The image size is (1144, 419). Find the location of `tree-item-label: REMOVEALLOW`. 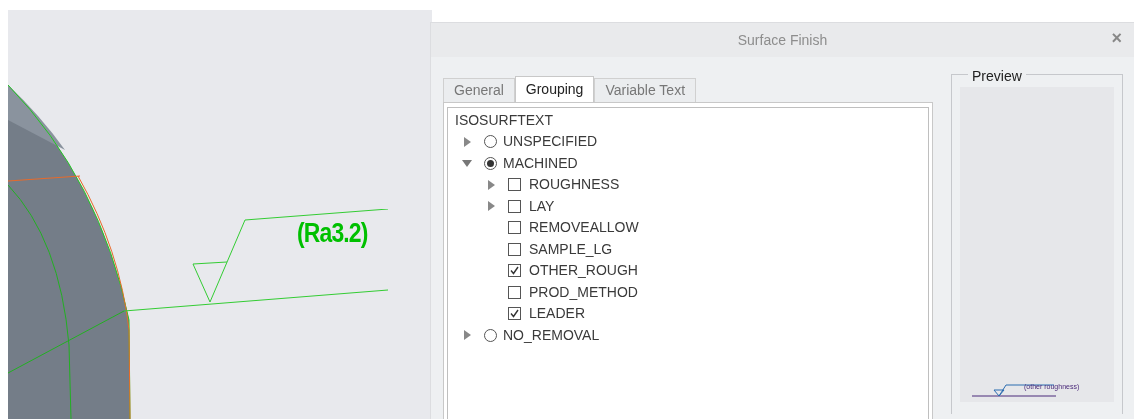

tree-item-label: REMOVEALLOW is located at coordinates (584, 228).